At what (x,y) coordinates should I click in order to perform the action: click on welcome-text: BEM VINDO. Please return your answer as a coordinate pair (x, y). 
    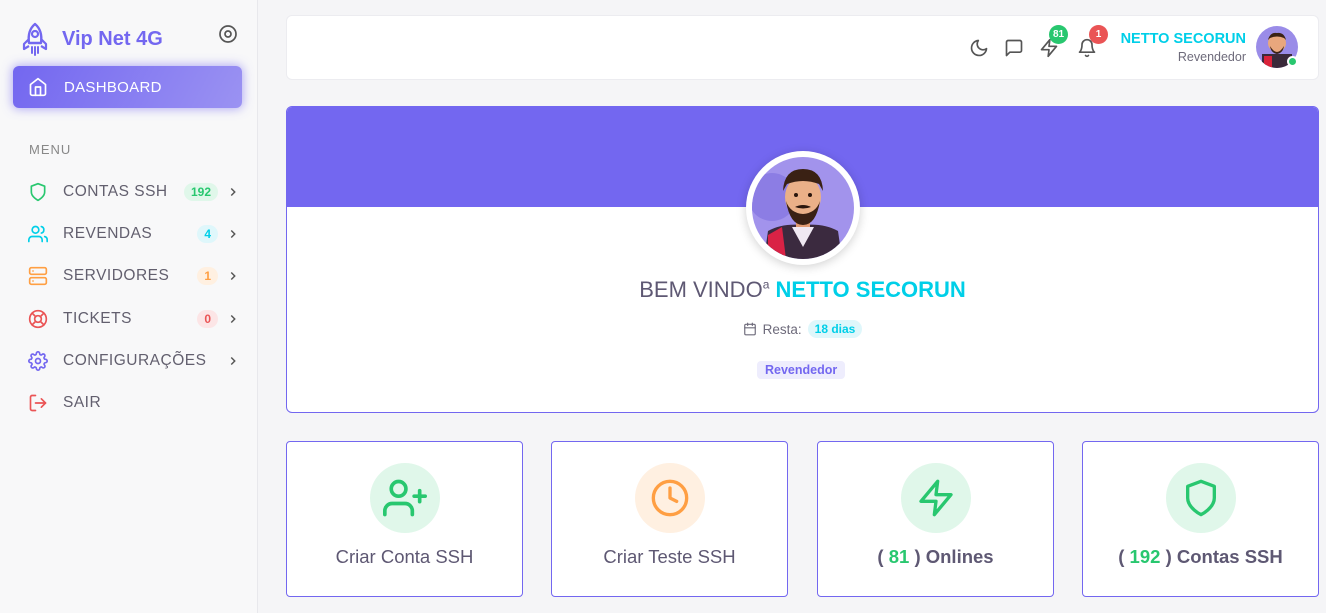
    Looking at the image, I should click on (701, 289).